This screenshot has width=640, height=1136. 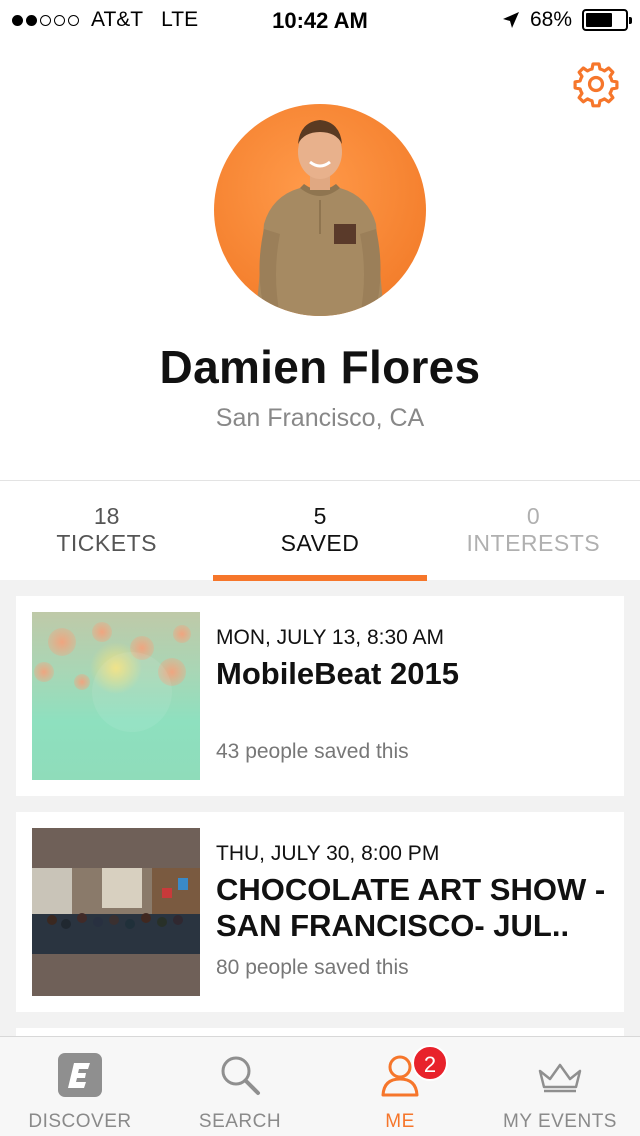 I want to click on tab-me: 2 ME, so click(x=400, y=1086).